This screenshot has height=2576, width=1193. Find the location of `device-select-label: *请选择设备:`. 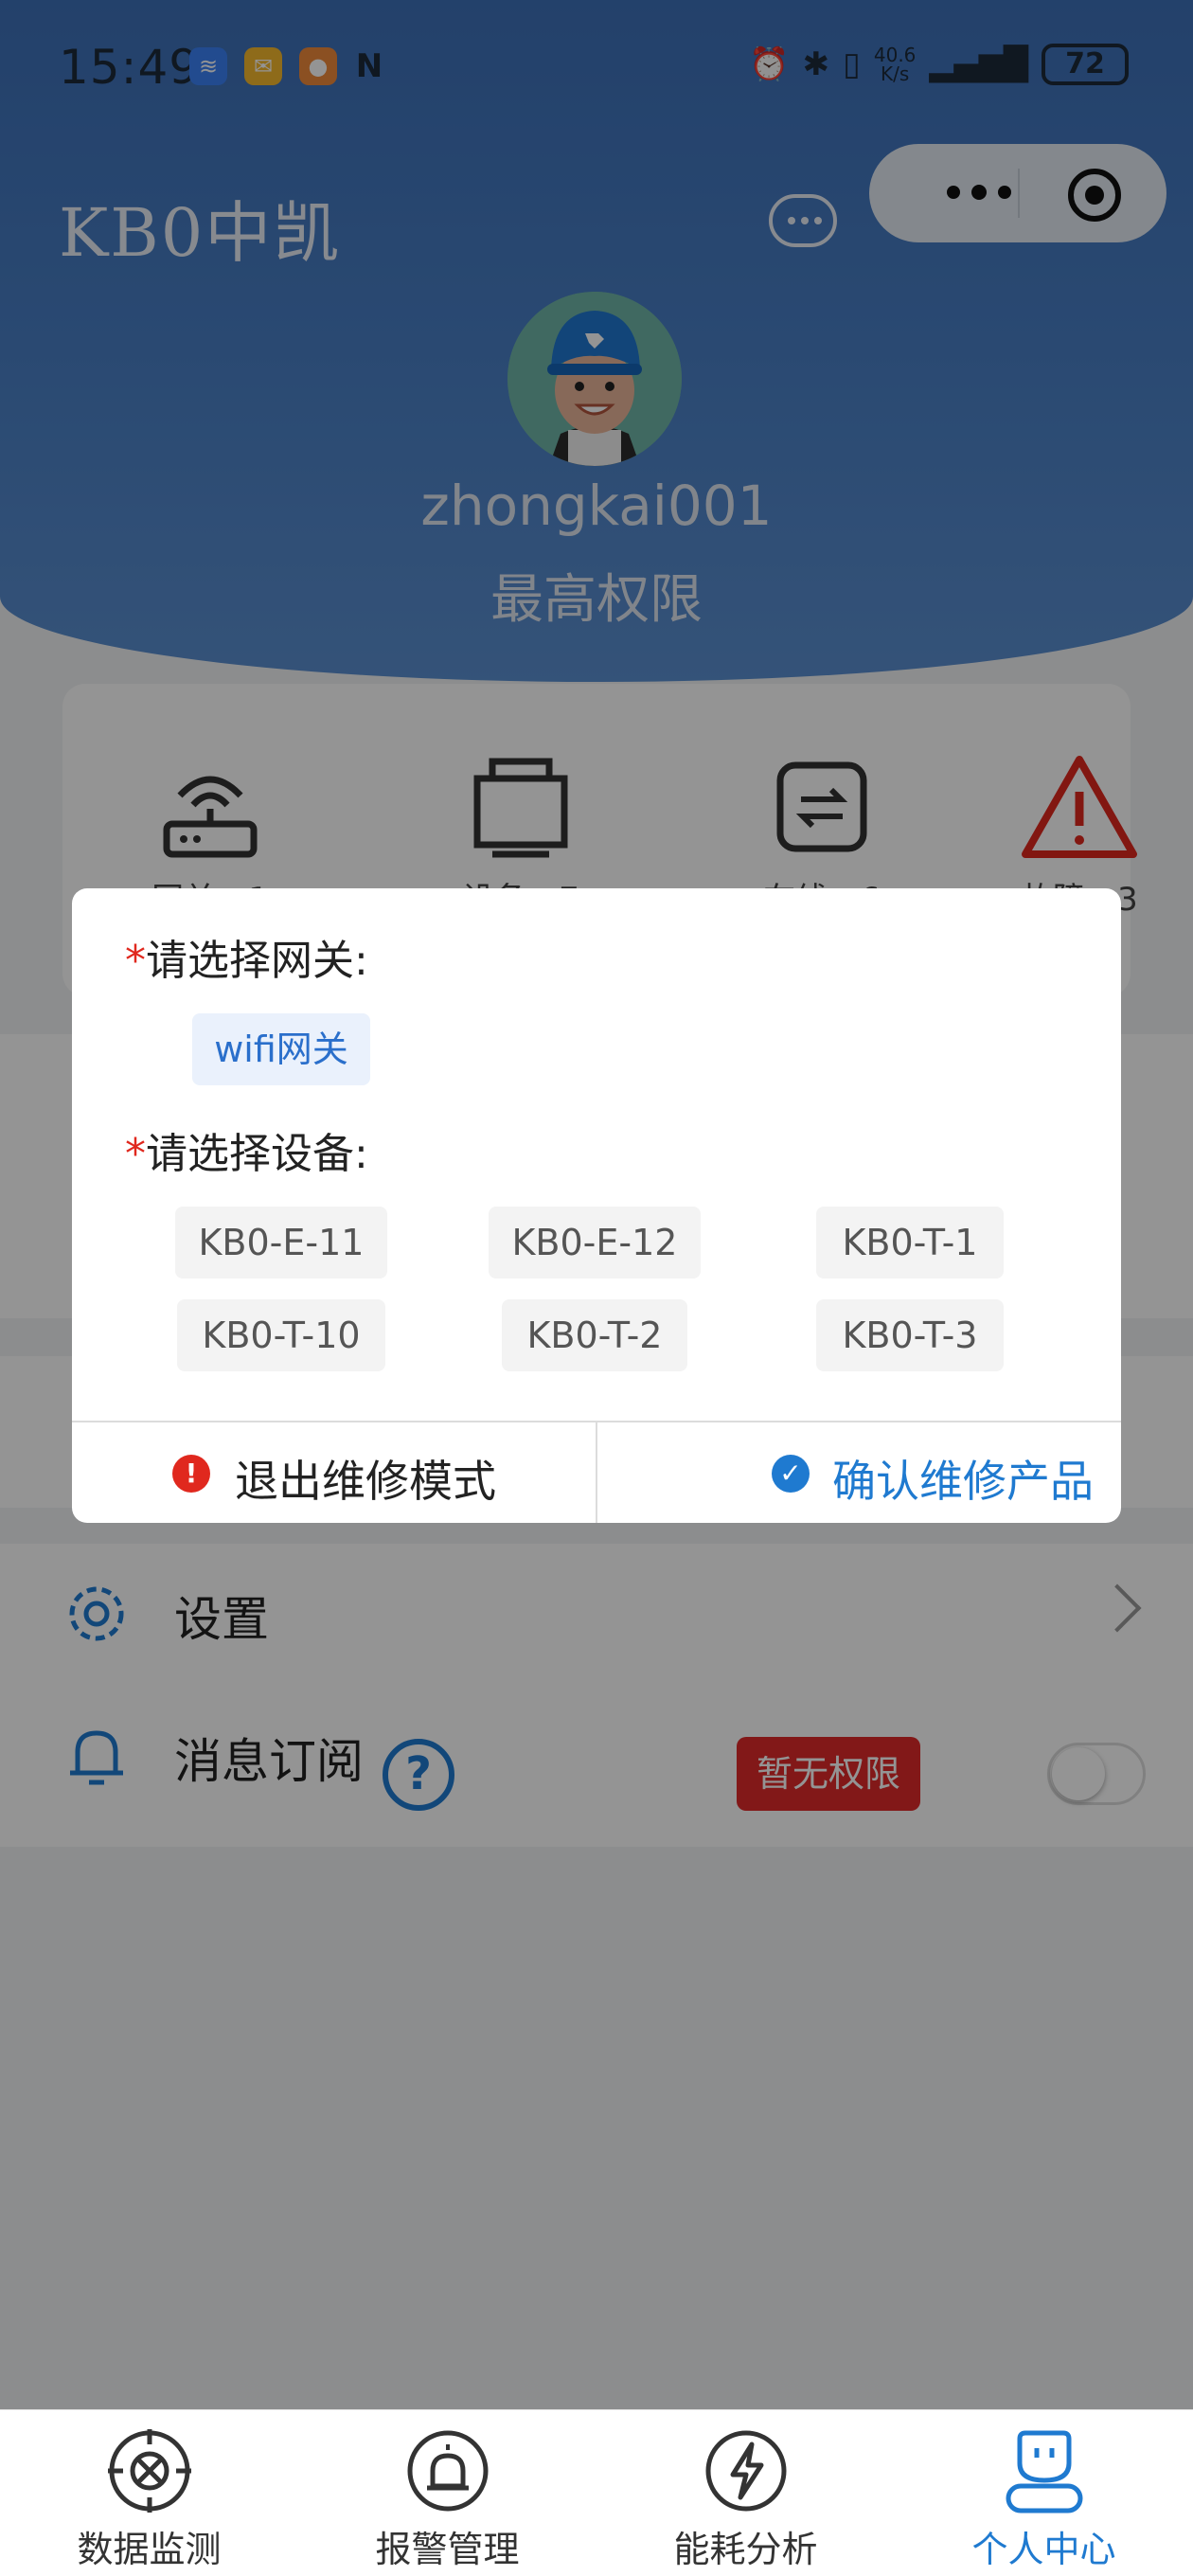

device-select-label: *请选择设备: is located at coordinates (246, 1154).